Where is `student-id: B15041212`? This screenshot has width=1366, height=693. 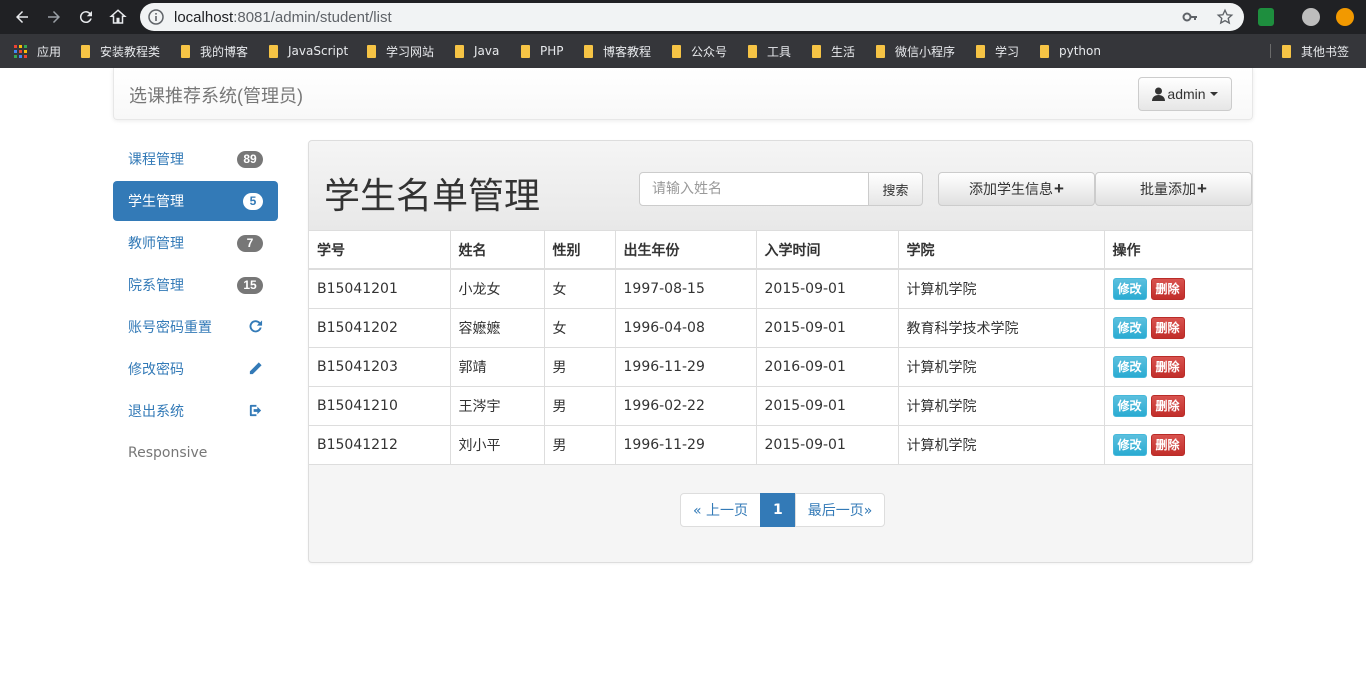
student-id: B15041212 is located at coordinates (380, 444).